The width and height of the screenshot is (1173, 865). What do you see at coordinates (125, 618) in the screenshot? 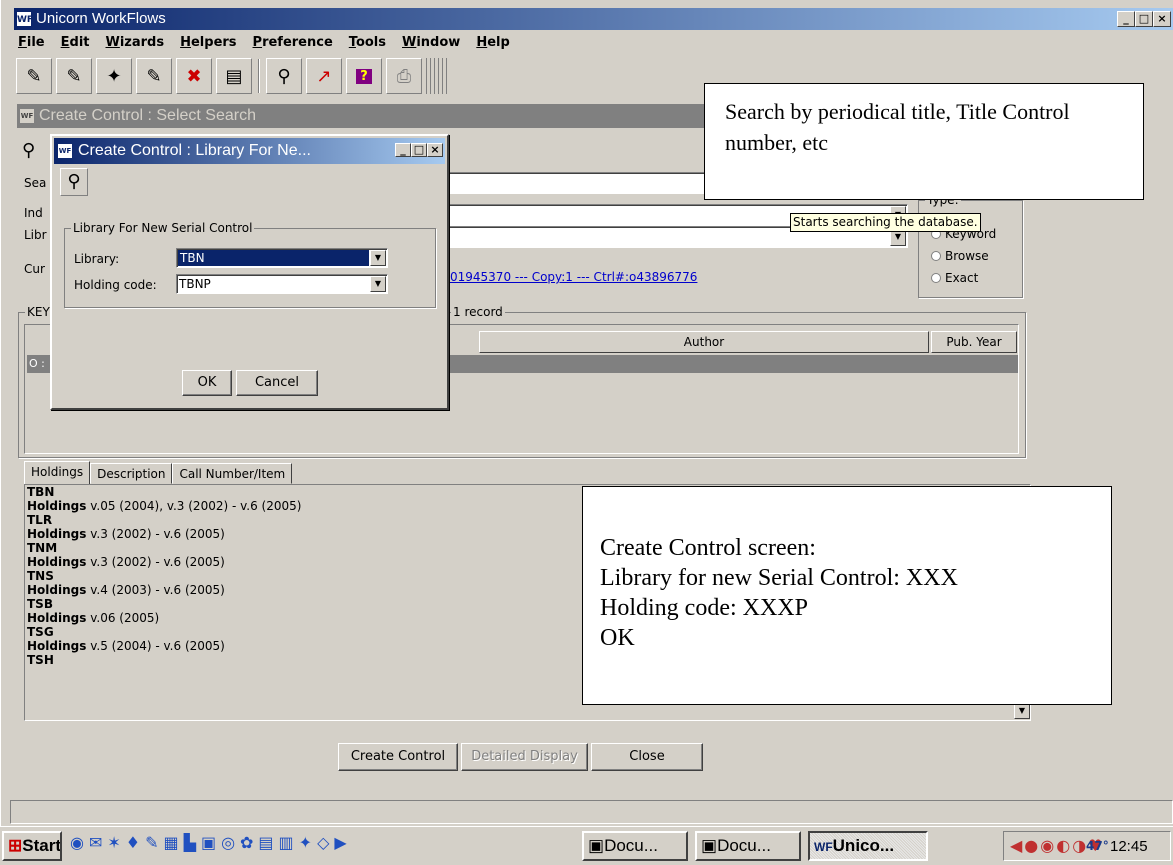
I see `holding-statement-value: v.06 (2005)` at bounding box center [125, 618].